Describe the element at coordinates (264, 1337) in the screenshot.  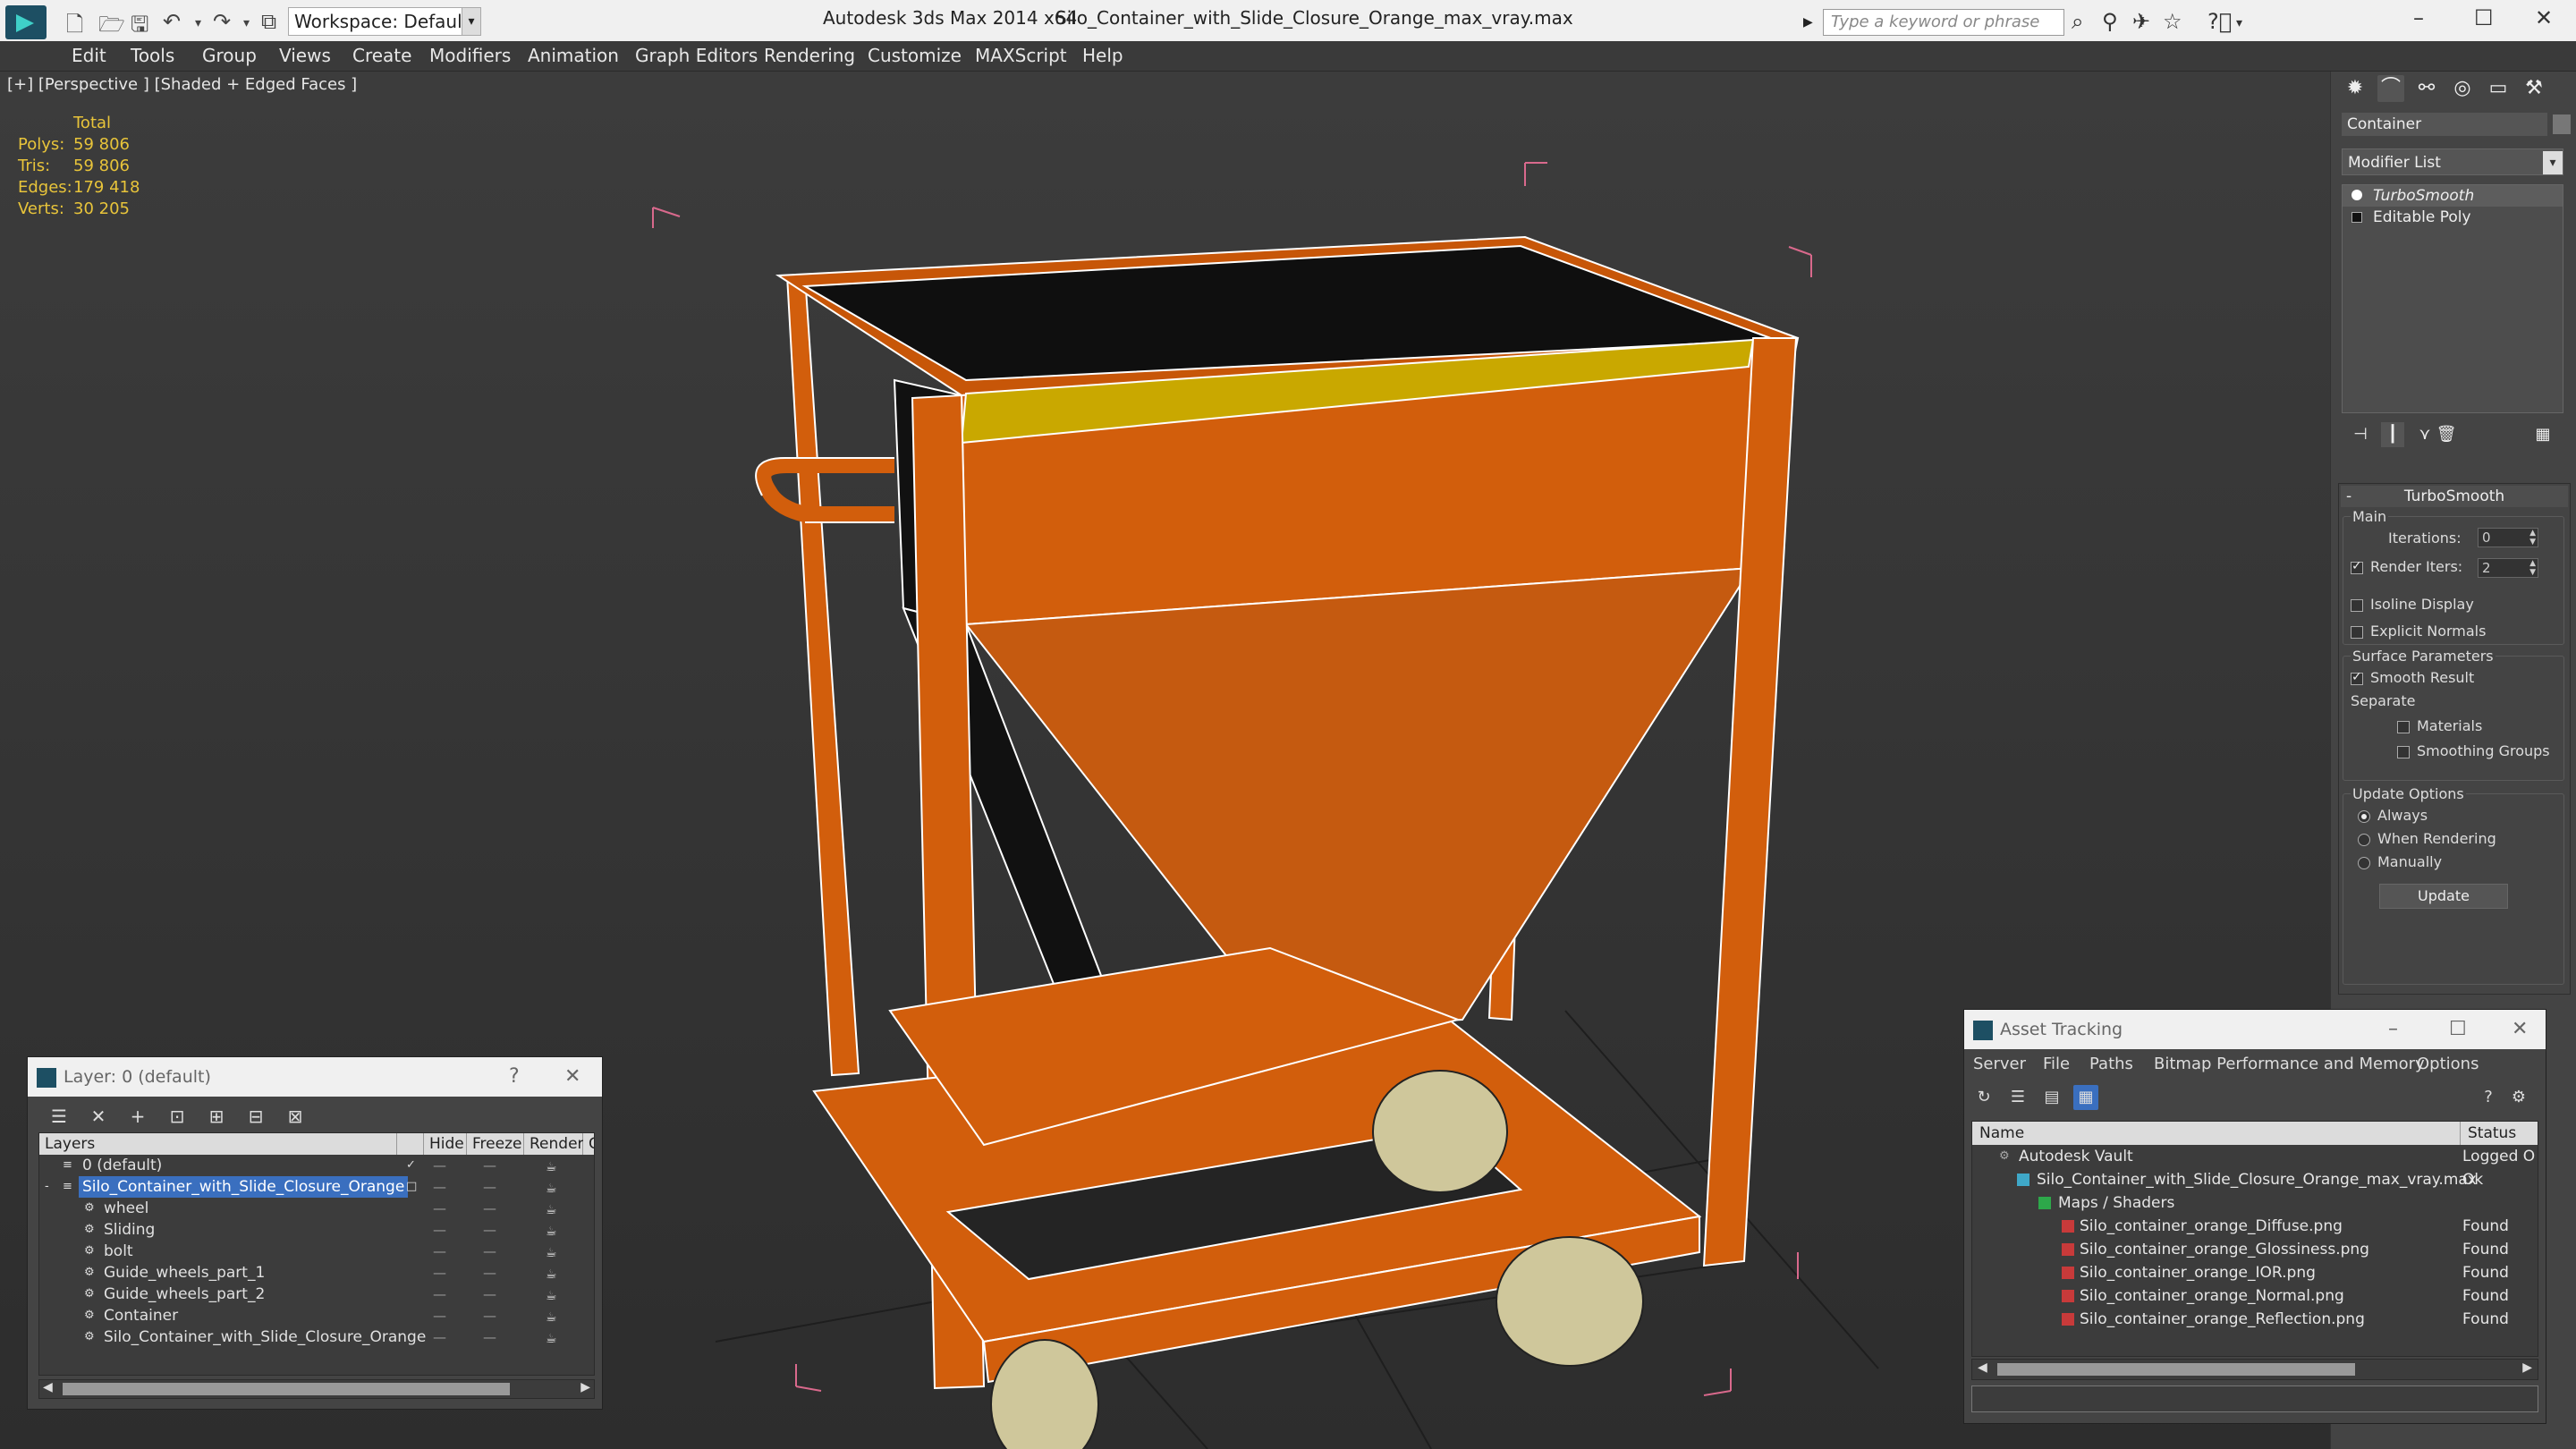
I see `object-name: Silo_Container_with_Slide_Closure_Orange` at that location.